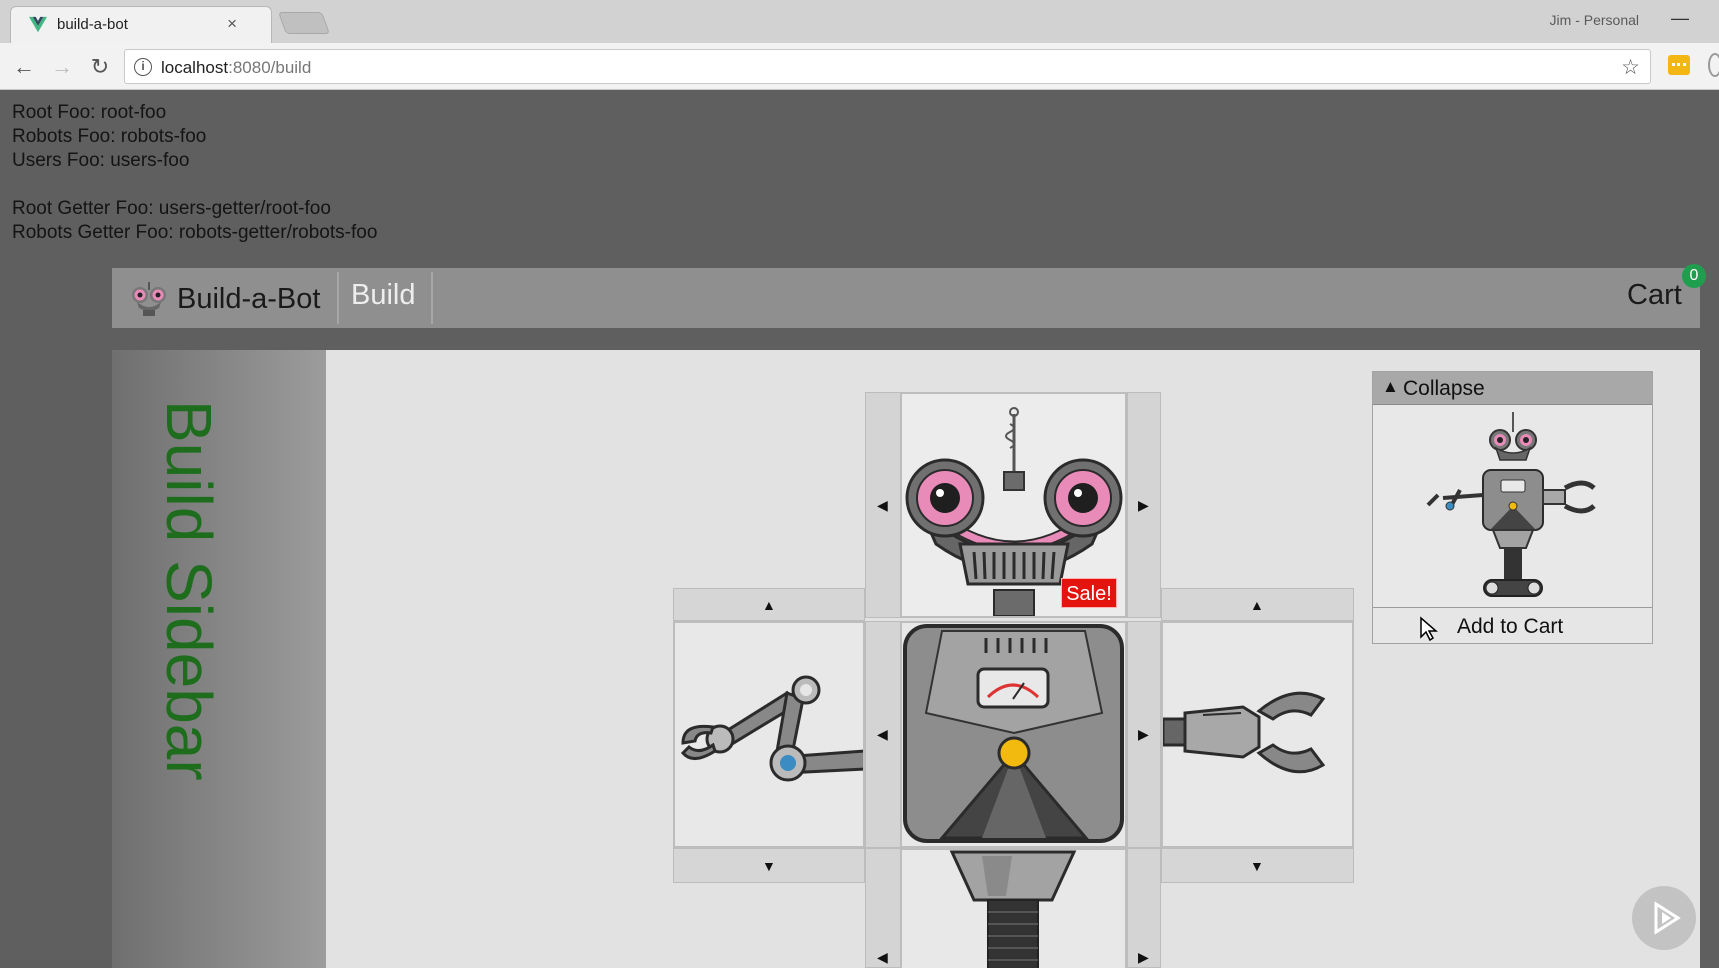 This screenshot has height=968, width=1719. I want to click on vue-logo-icon, so click(38, 24).